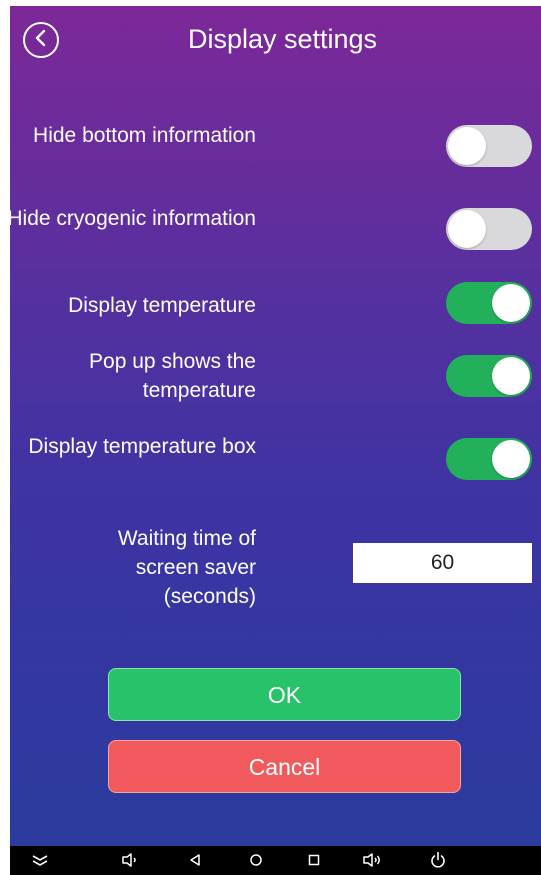  What do you see at coordinates (130, 860) in the screenshot?
I see `volume-down-icon` at bounding box center [130, 860].